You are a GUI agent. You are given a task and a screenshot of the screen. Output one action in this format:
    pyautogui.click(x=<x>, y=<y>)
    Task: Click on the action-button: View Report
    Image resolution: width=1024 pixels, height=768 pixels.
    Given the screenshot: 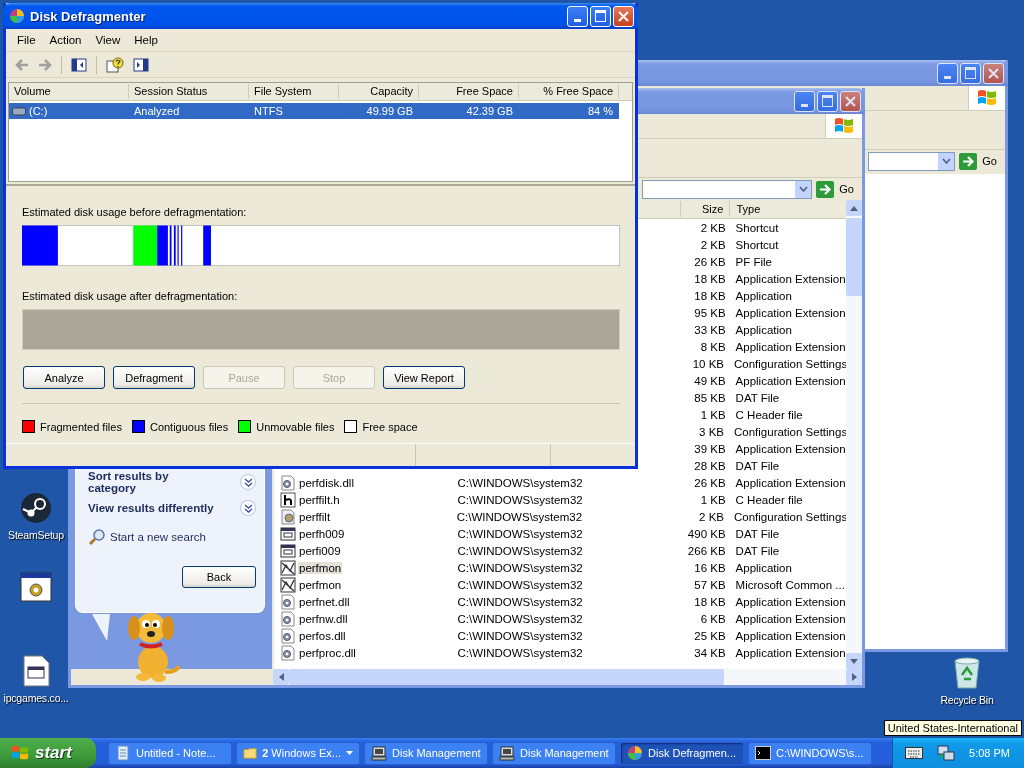 What is the action you would take?
    pyautogui.click(x=424, y=377)
    